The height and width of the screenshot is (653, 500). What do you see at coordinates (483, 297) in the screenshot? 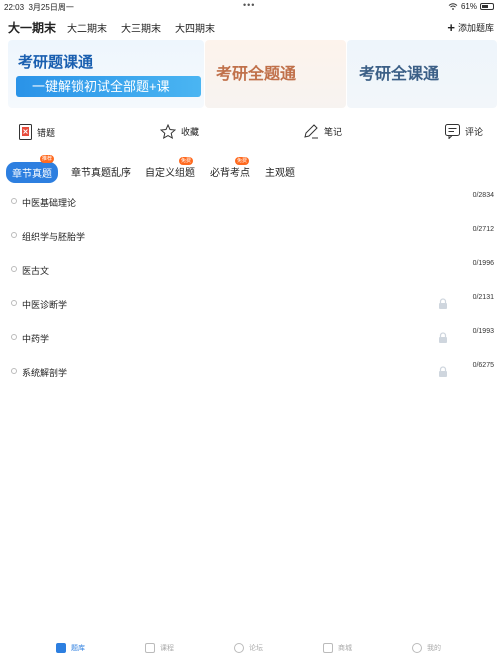
I see `chapter-progress: 0/2131` at bounding box center [483, 297].